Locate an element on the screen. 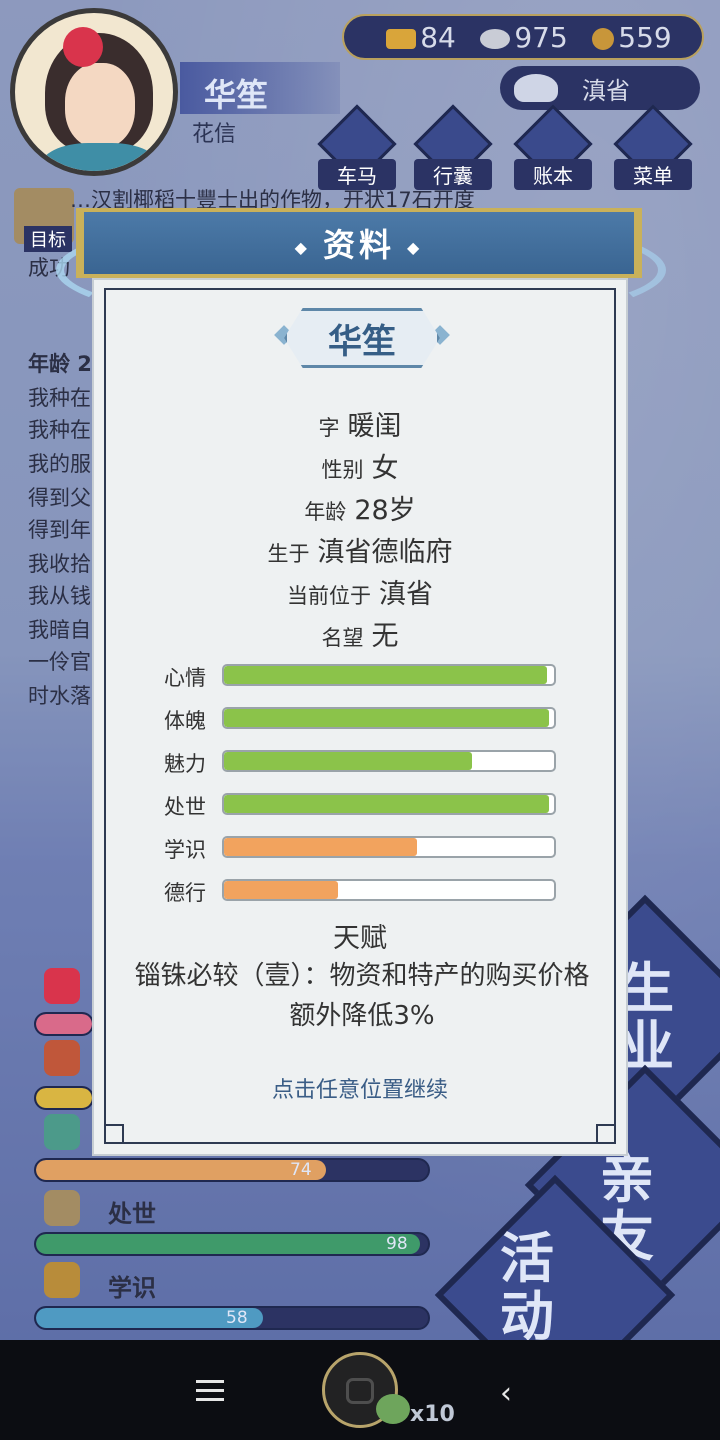 This screenshot has height=1440, width=720. currency-bar: 84 975 559 is located at coordinates (523, 37).